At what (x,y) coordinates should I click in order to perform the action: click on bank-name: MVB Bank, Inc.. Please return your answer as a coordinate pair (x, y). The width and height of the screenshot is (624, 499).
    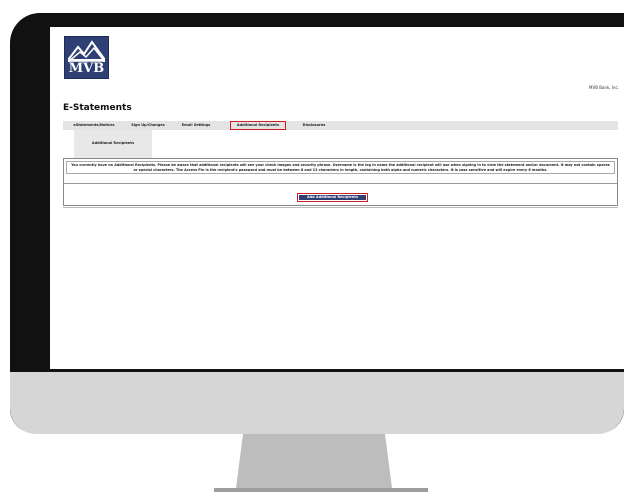
    Looking at the image, I should click on (604, 87).